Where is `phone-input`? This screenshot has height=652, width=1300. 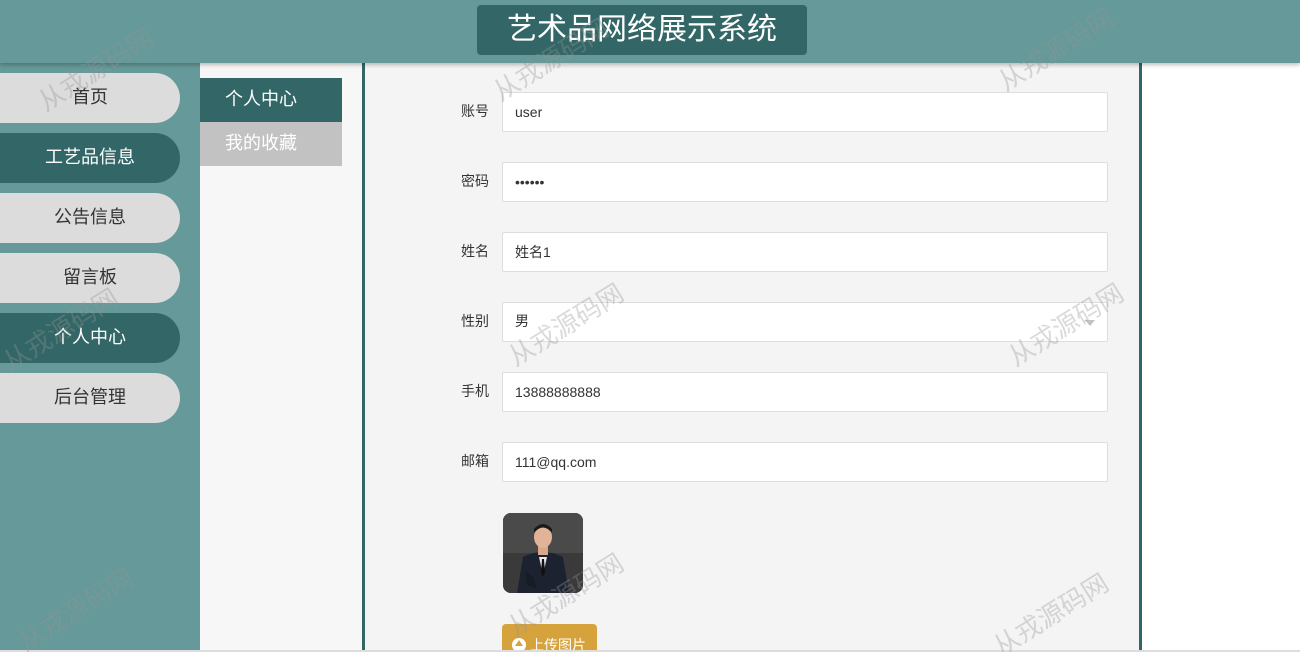 phone-input is located at coordinates (805, 392).